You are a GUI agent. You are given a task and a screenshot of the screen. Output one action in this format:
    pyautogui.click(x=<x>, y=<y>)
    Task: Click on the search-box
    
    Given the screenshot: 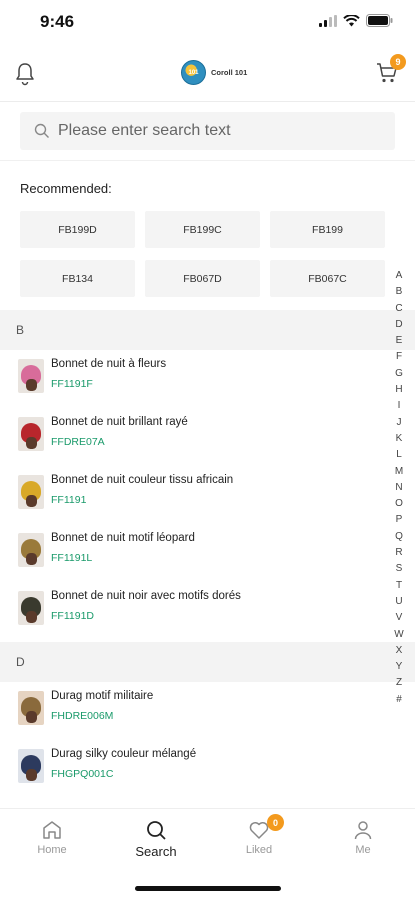 What is the action you would take?
    pyautogui.click(x=207, y=131)
    